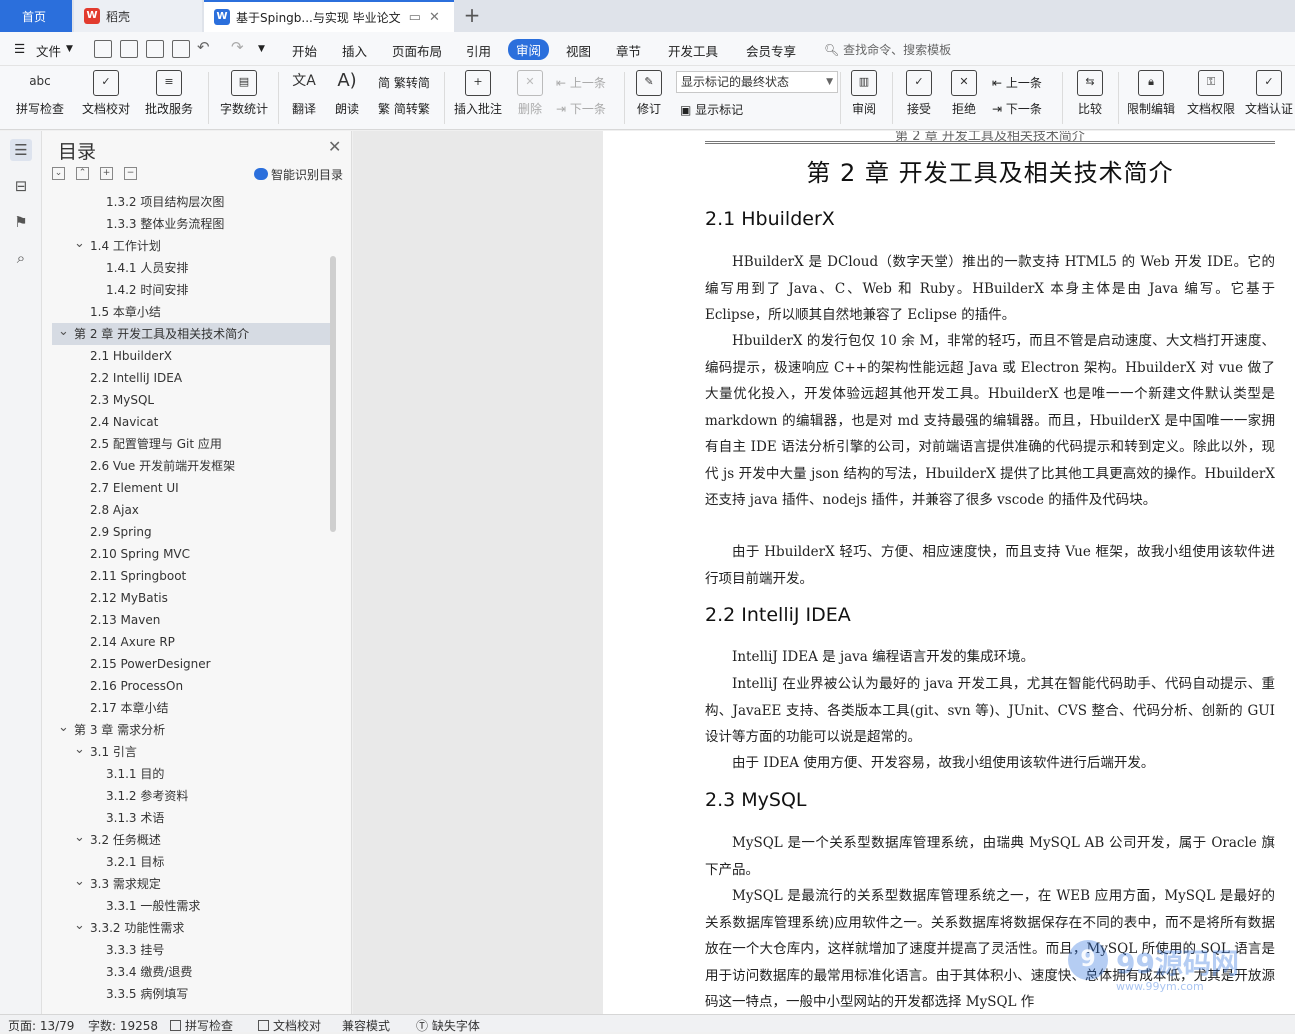 This screenshot has height=1034, width=1295. Describe the element at coordinates (192, 774) in the screenshot. I see `toc-item: 3.1.1 目的` at that location.